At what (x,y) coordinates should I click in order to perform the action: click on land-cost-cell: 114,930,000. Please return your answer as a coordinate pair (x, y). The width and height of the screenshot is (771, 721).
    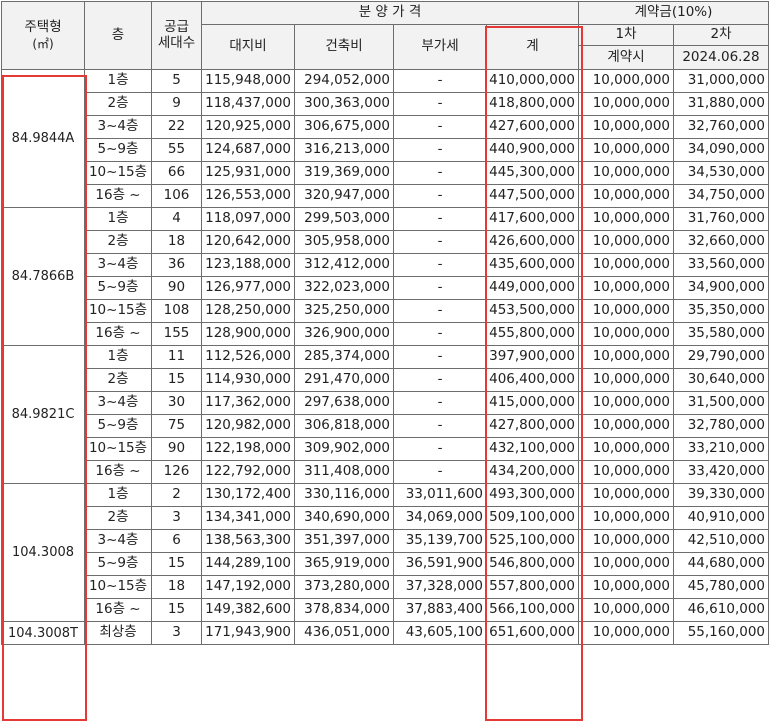
    Looking at the image, I should click on (248, 380).